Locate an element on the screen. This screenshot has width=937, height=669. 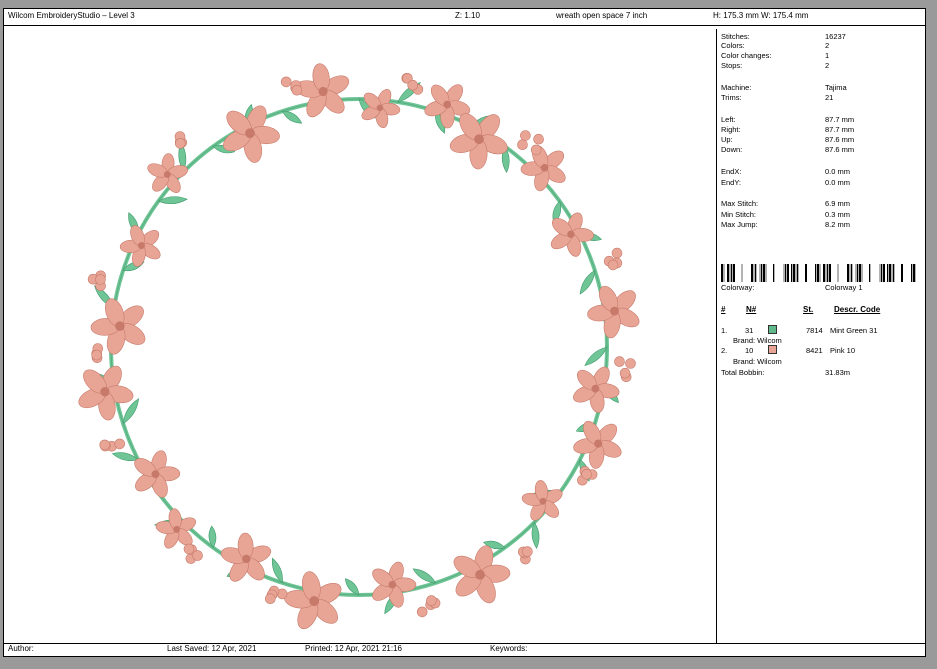
printed-date: Printed: 12 Apr, 2021 21:16 is located at coordinates (353, 648).